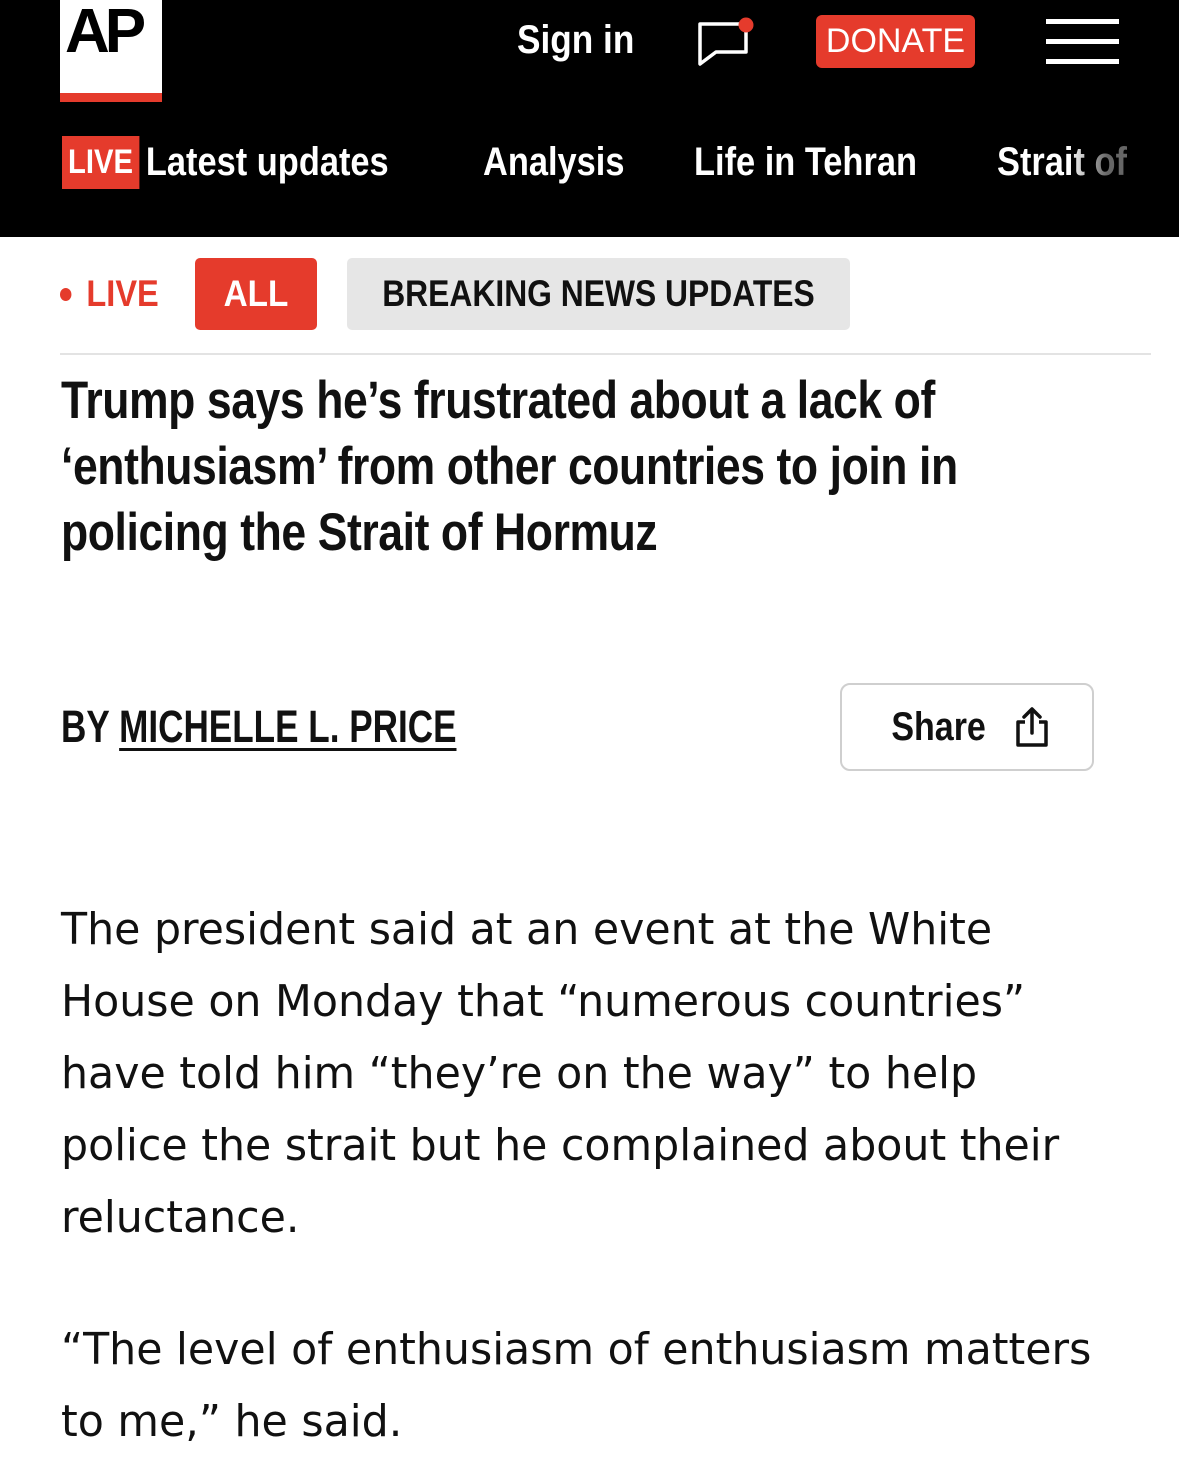 The image size is (1179, 1467). Describe the element at coordinates (287, 727) in the screenshot. I see `author-link: MICHELLE L. PRICE` at that location.